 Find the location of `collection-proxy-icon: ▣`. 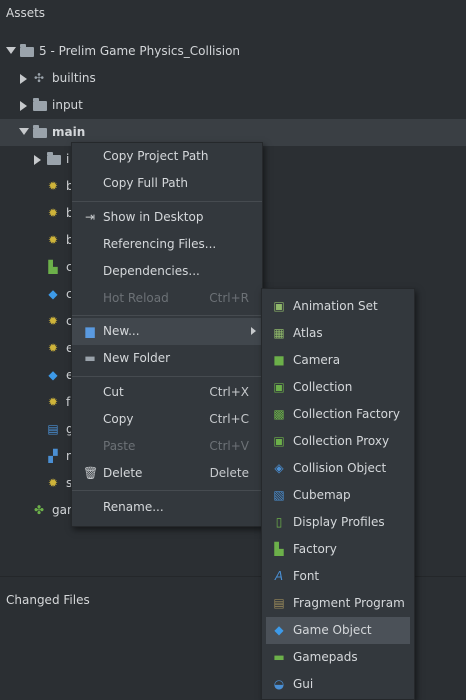

collection-proxy-icon: ▣ is located at coordinates (279, 441).